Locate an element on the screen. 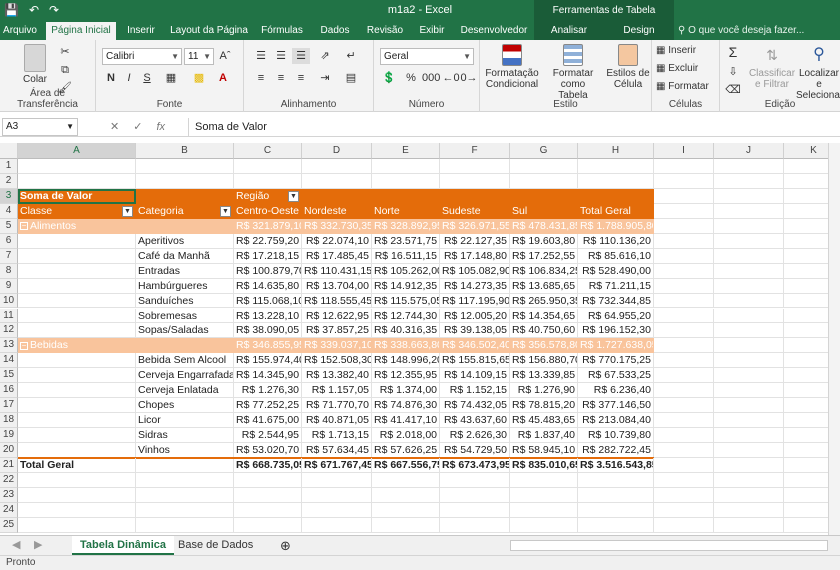 The image size is (840, 570). row-header: 15 is located at coordinates (9, 376).